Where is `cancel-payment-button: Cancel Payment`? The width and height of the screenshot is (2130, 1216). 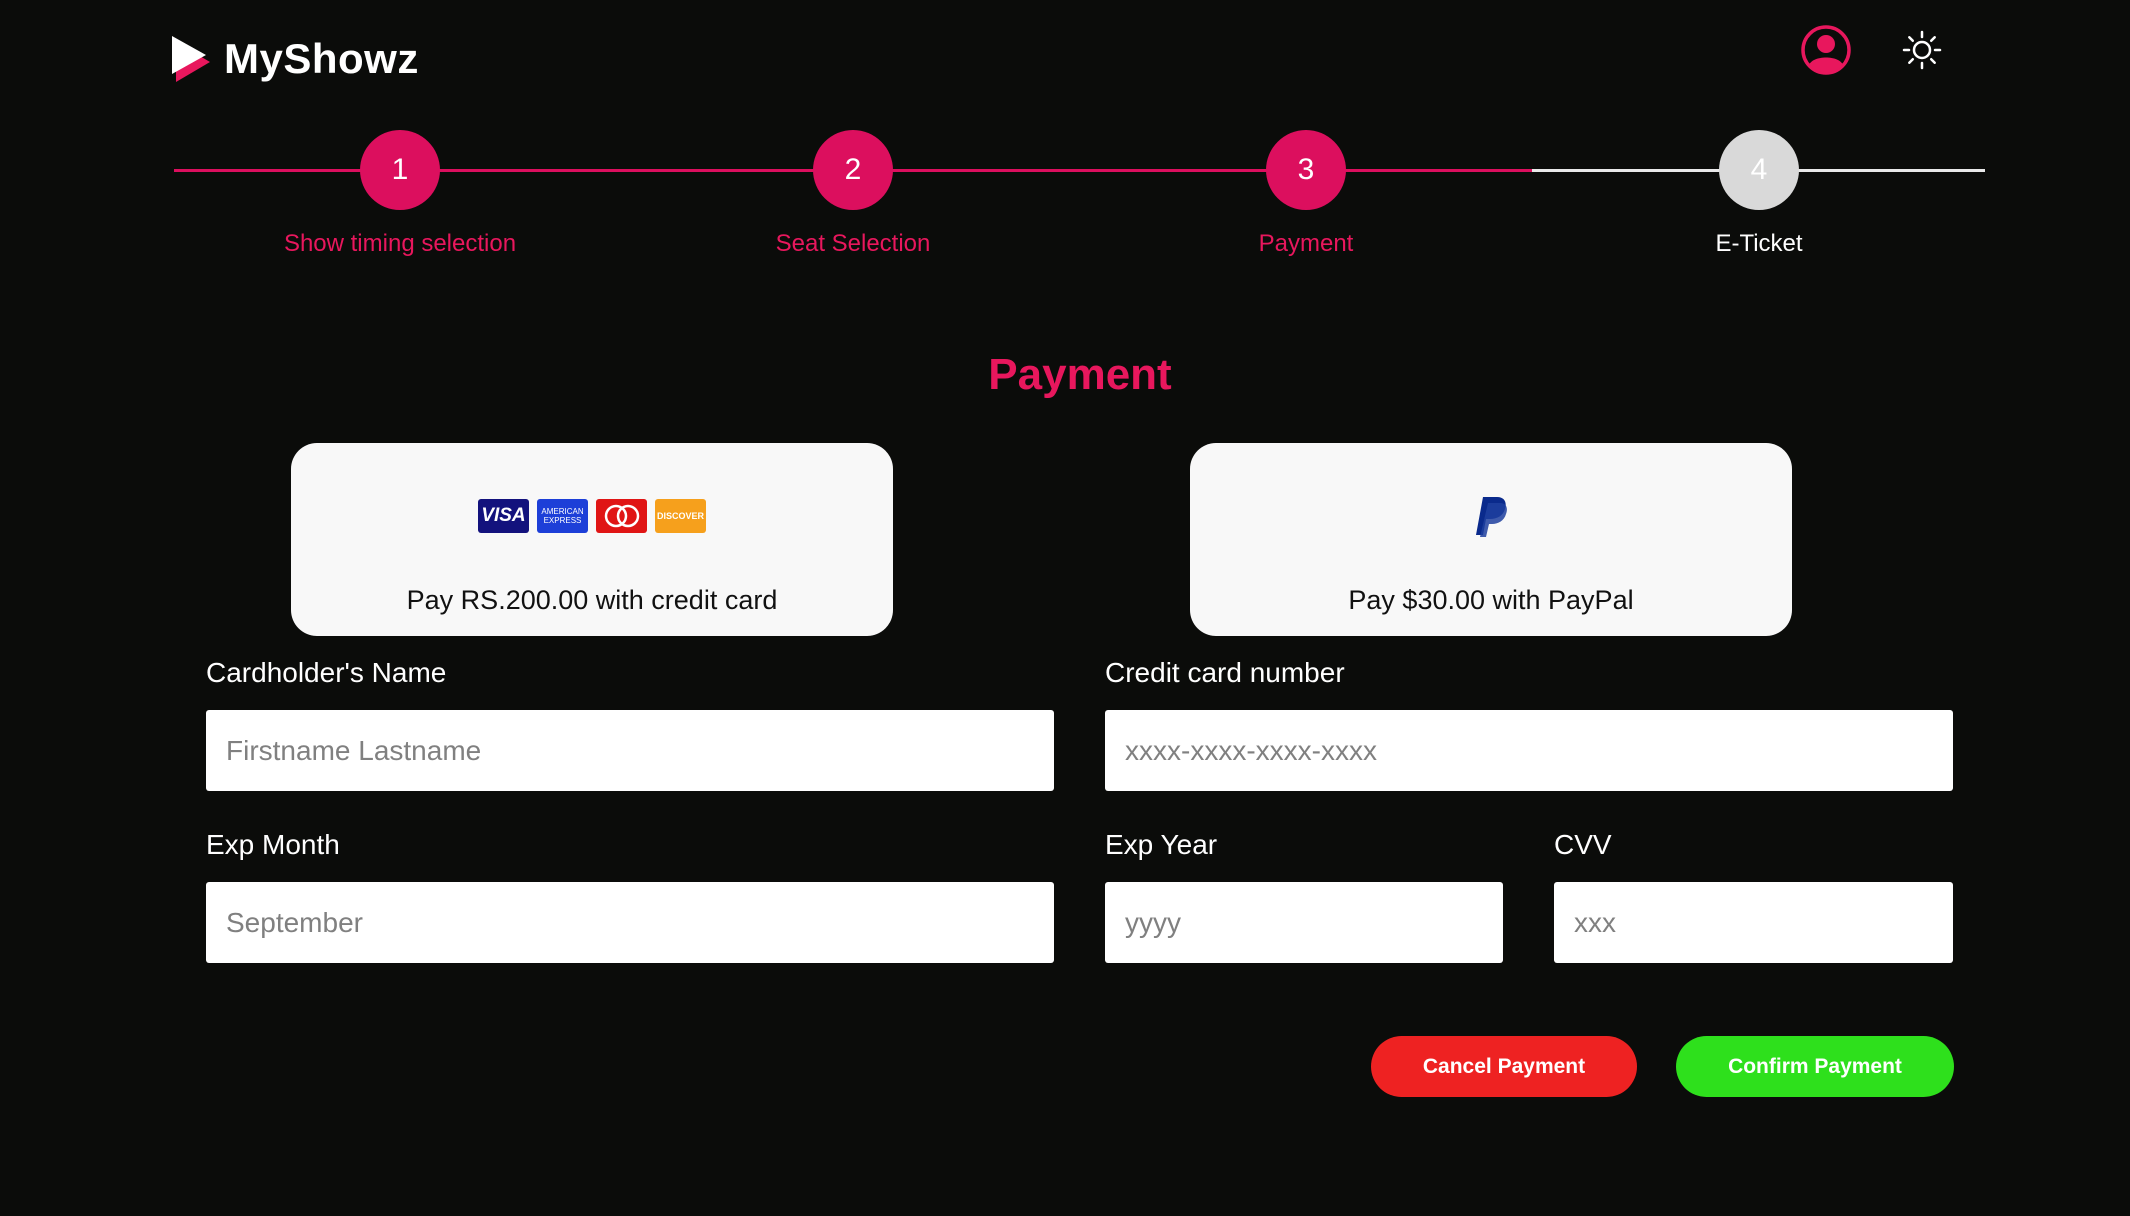
cancel-payment-button: Cancel Payment is located at coordinates (1504, 1066).